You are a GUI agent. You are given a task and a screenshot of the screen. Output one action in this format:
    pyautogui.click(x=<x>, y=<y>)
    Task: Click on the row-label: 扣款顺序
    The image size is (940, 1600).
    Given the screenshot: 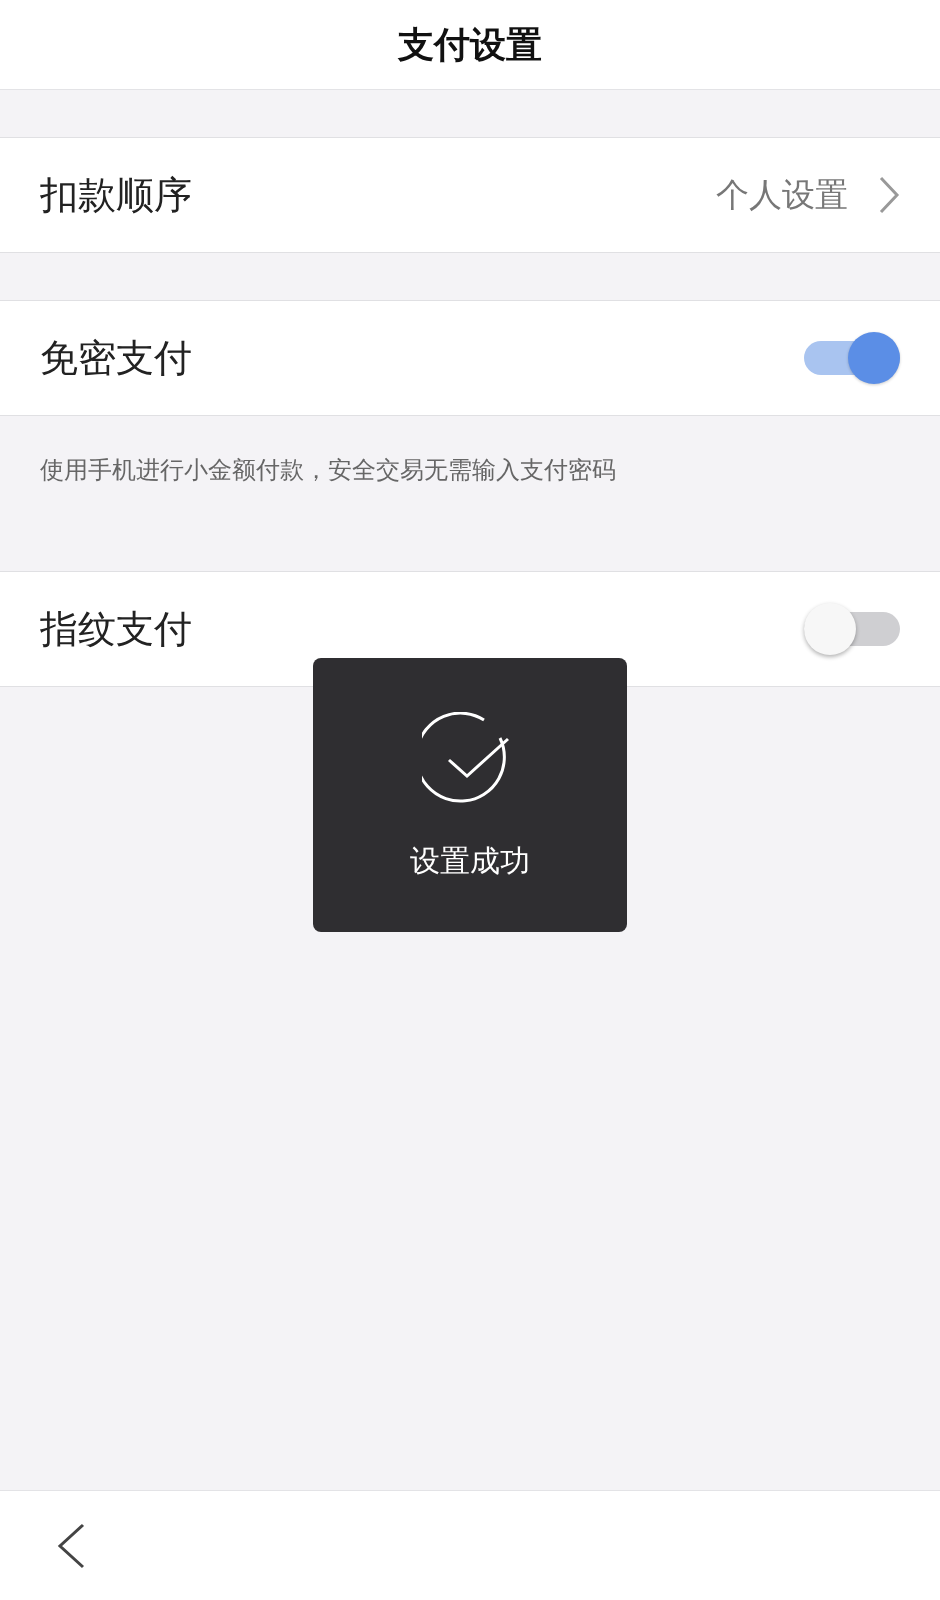 What is the action you would take?
    pyautogui.click(x=116, y=195)
    